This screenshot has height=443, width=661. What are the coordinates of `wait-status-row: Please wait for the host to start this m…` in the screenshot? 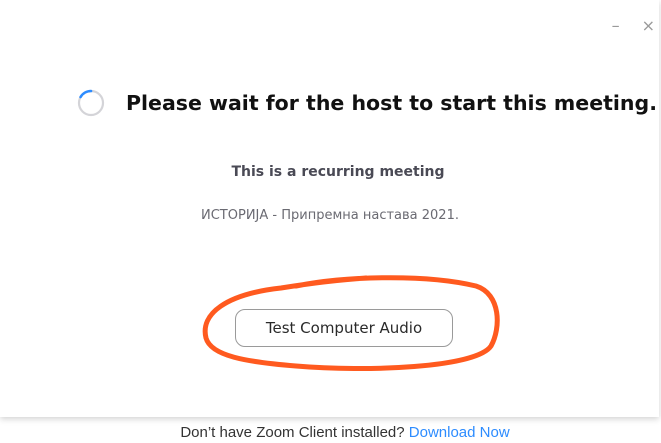 It's located at (367, 103).